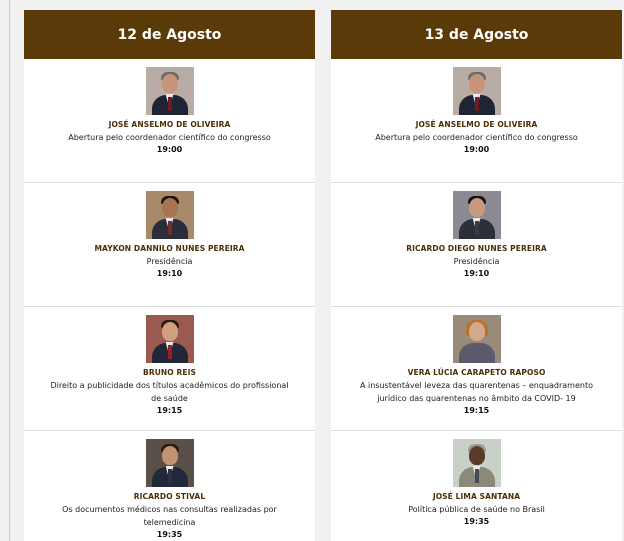 This screenshot has height=541, width=624. What do you see at coordinates (169, 496) in the screenshot?
I see `speaker-name: RICARDO STIVAL` at bounding box center [169, 496].